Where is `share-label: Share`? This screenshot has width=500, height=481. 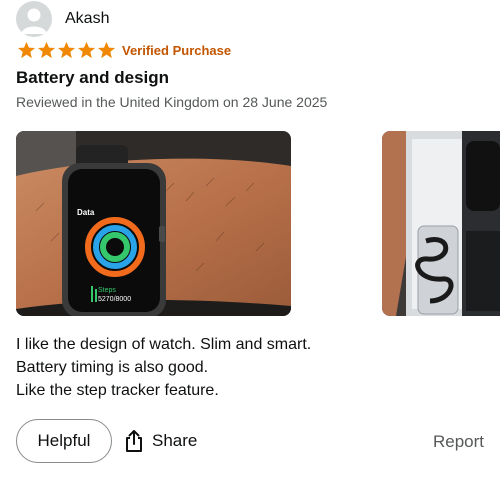 share-label: Share is located at coordinates (175, 440).